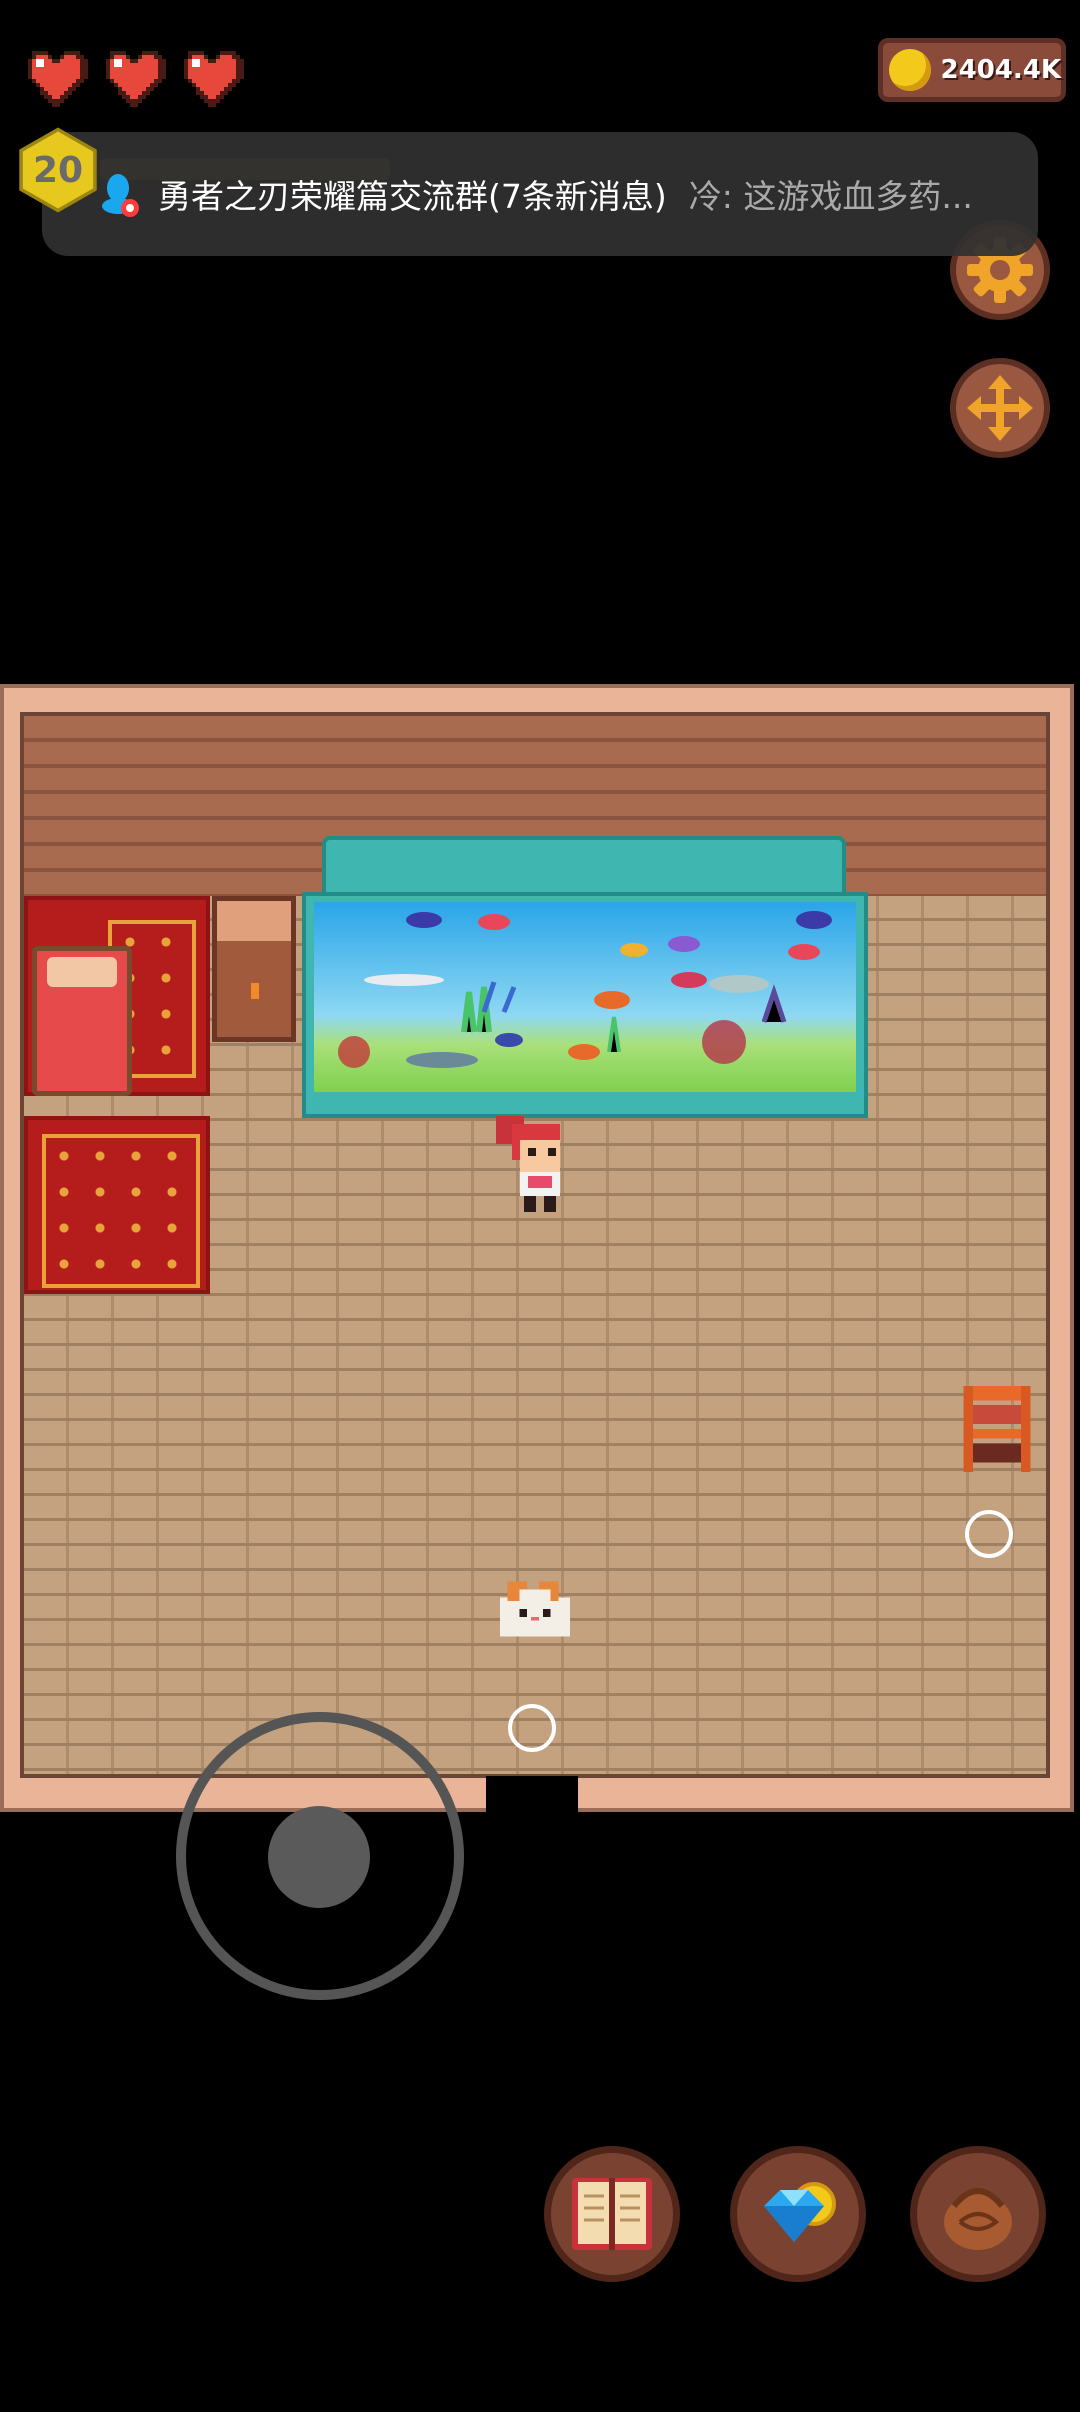 Image resolution: width=1080 pixels, height=2412 pixels. I want to click on wooden-chair, so click(997, 1429).